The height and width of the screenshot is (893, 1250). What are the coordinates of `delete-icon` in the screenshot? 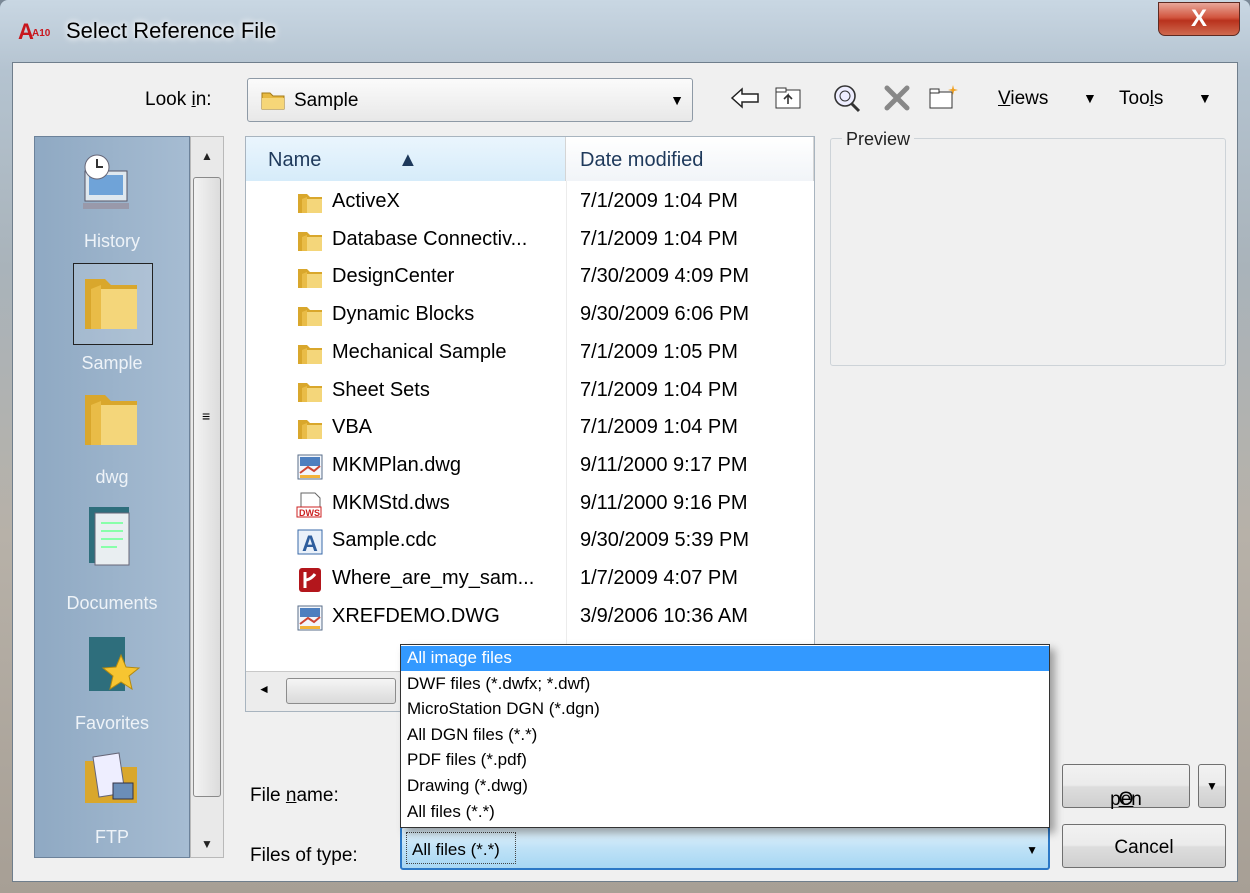 It's located at (897, 98).